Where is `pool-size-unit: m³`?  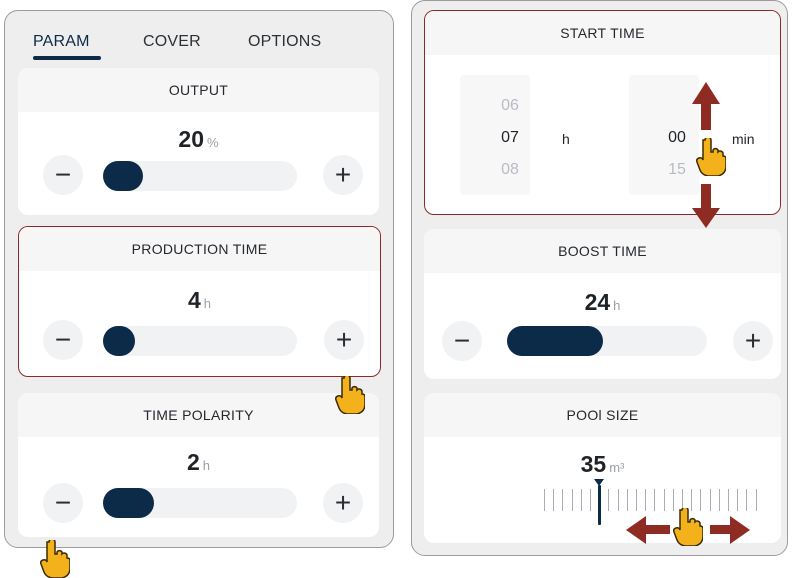
pool-size-unit: m³ is located at coordinates (617, 467).